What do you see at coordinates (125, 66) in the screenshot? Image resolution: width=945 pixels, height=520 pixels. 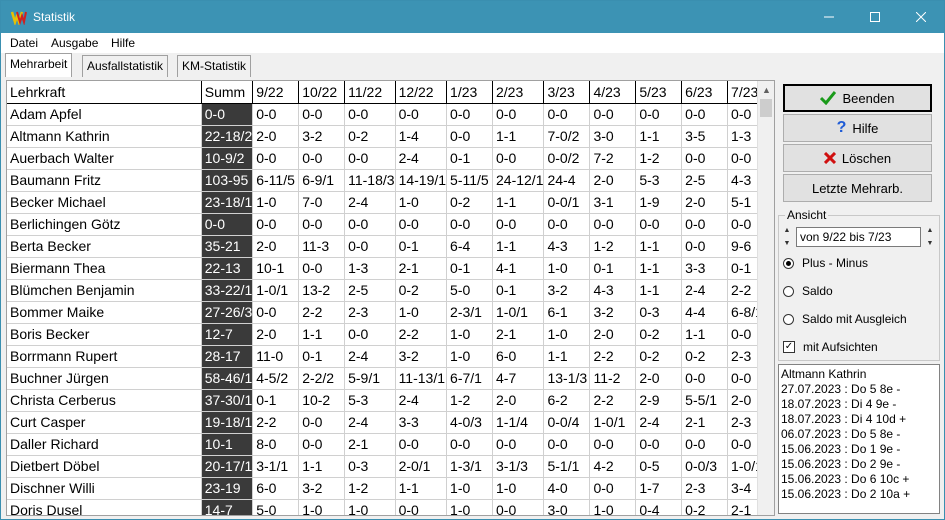 I see `tab-ausfallstatistik: Ausfallstatistik` at bounding box center [125, 66].